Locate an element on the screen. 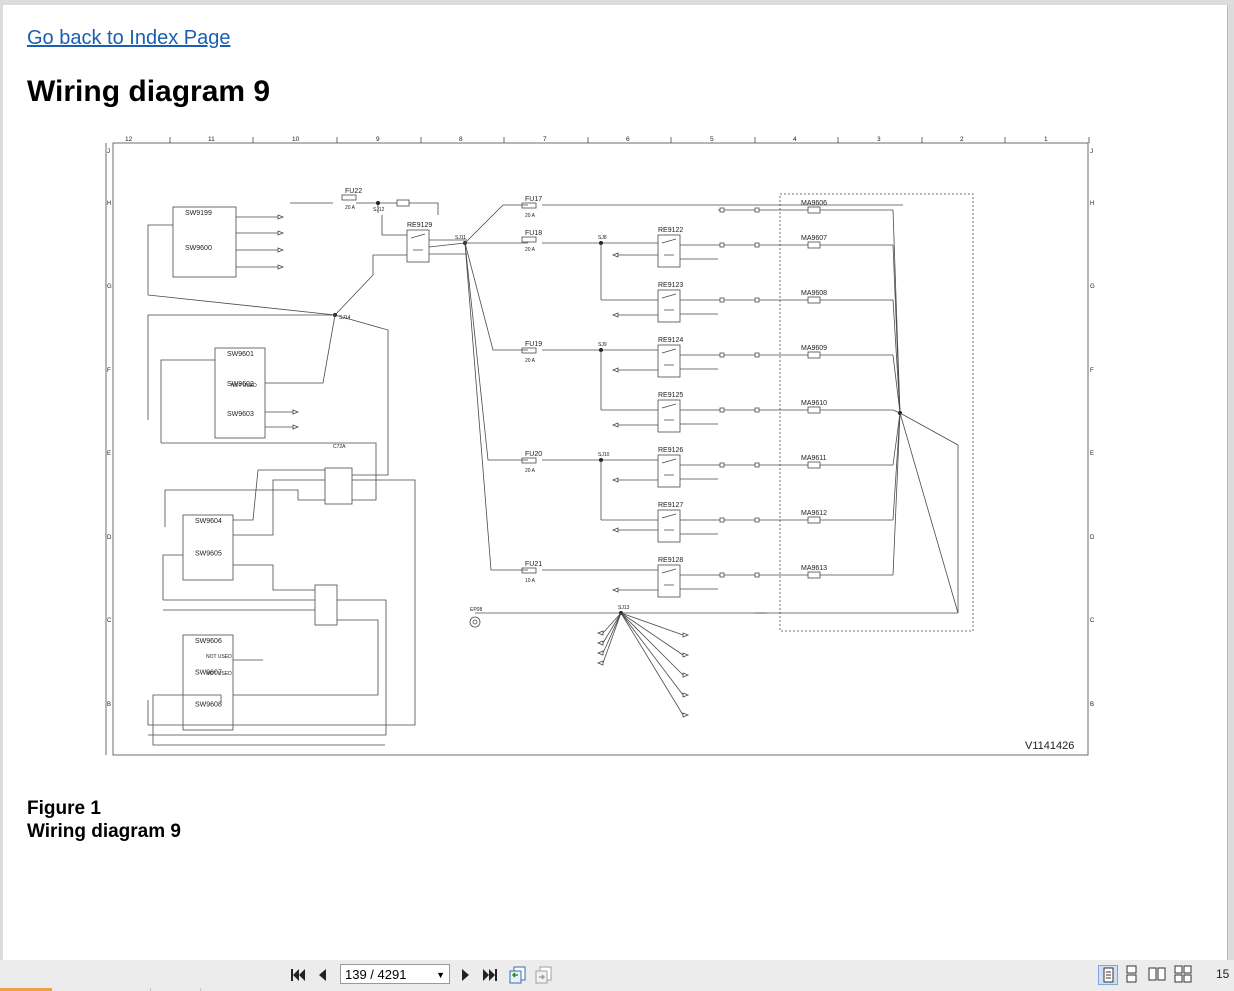 This screenshot has height=991, width=1234. ground-symbol is located at coordinates (475, 622).